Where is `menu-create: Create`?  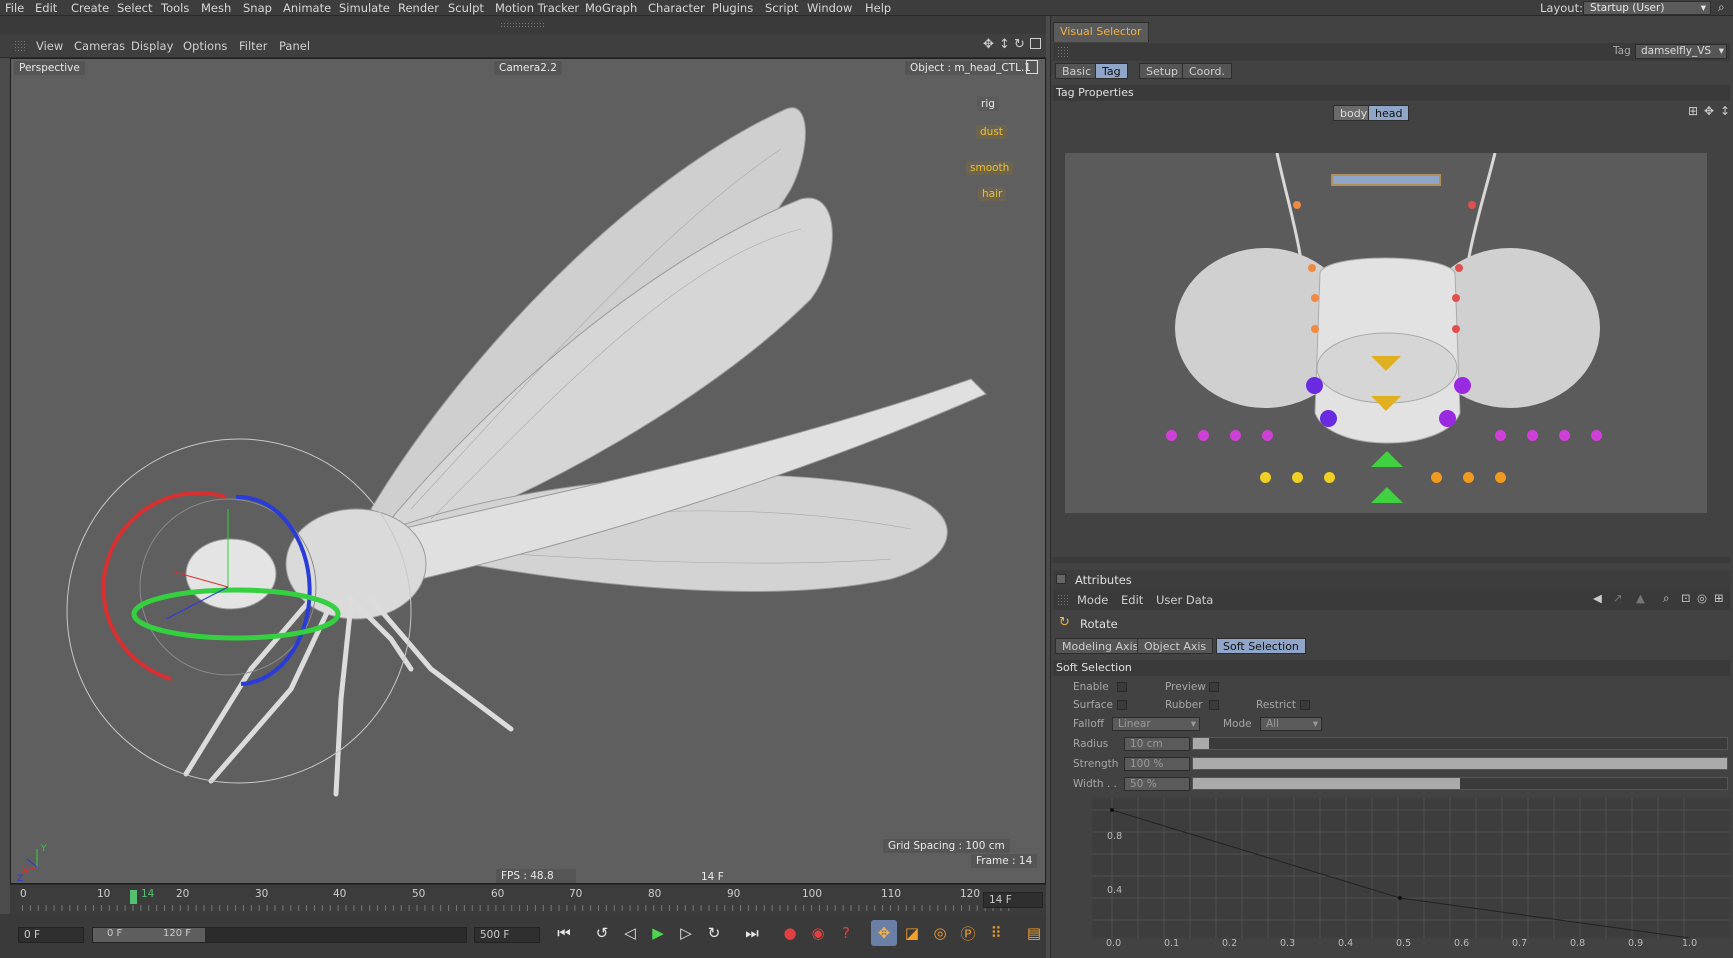 menu-create: Create is located at coordinates (90, 8).